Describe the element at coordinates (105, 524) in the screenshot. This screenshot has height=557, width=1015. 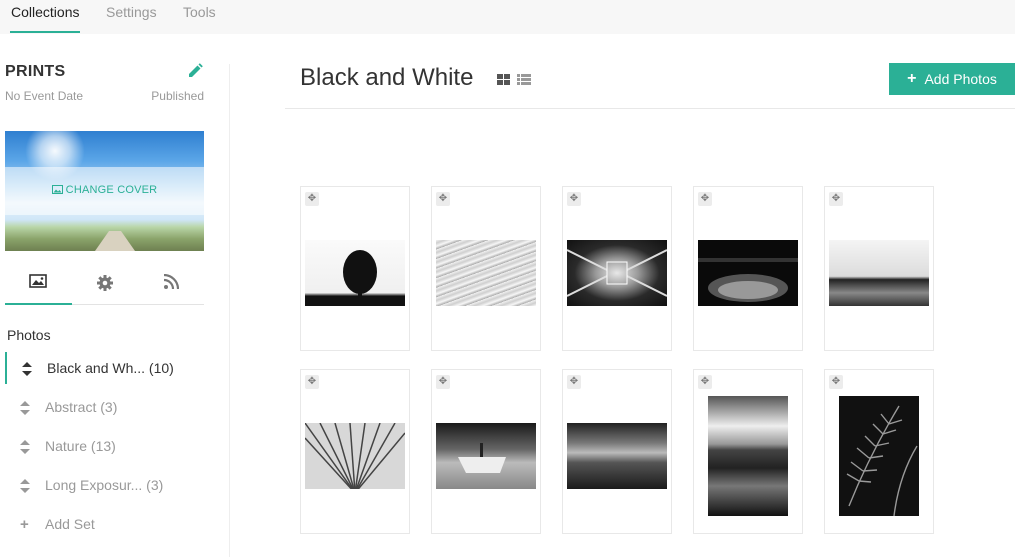
I see `add-set-button: + Add Set` at that location.